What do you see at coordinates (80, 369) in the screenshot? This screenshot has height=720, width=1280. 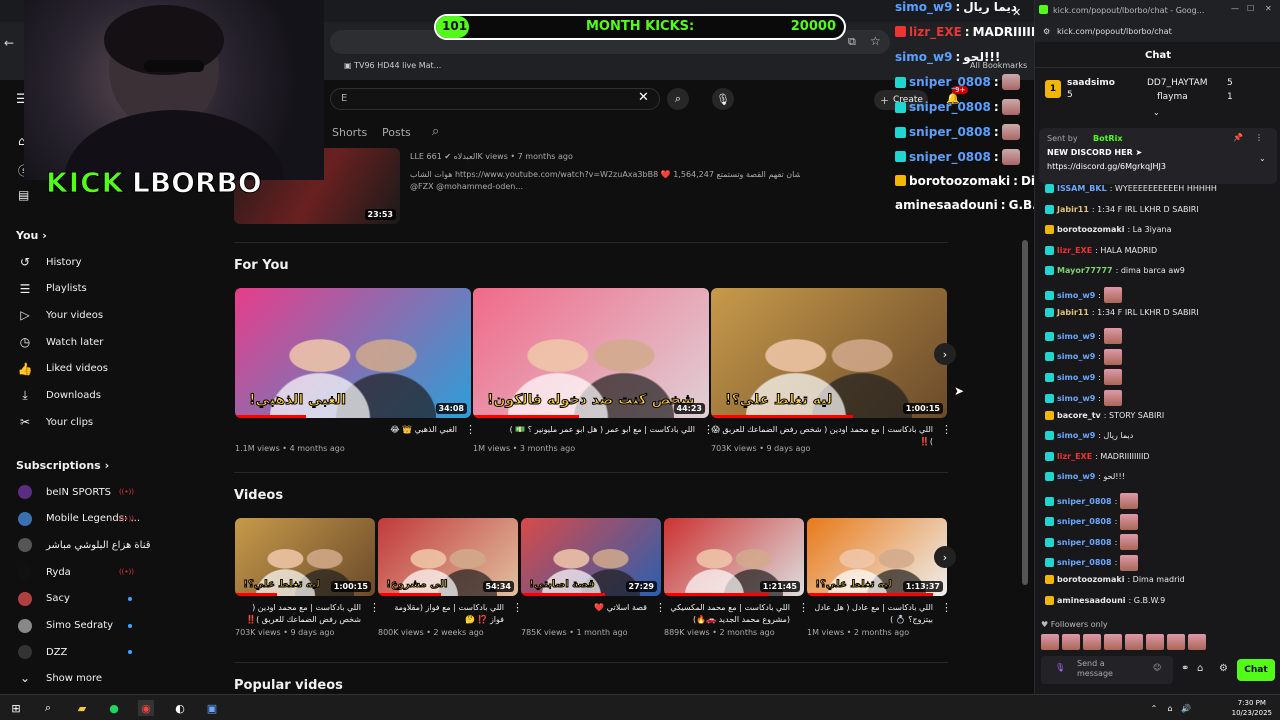 I see `sidebar-item-liked-videos: 👍 Liked videos` at bounding box center [80, 369].